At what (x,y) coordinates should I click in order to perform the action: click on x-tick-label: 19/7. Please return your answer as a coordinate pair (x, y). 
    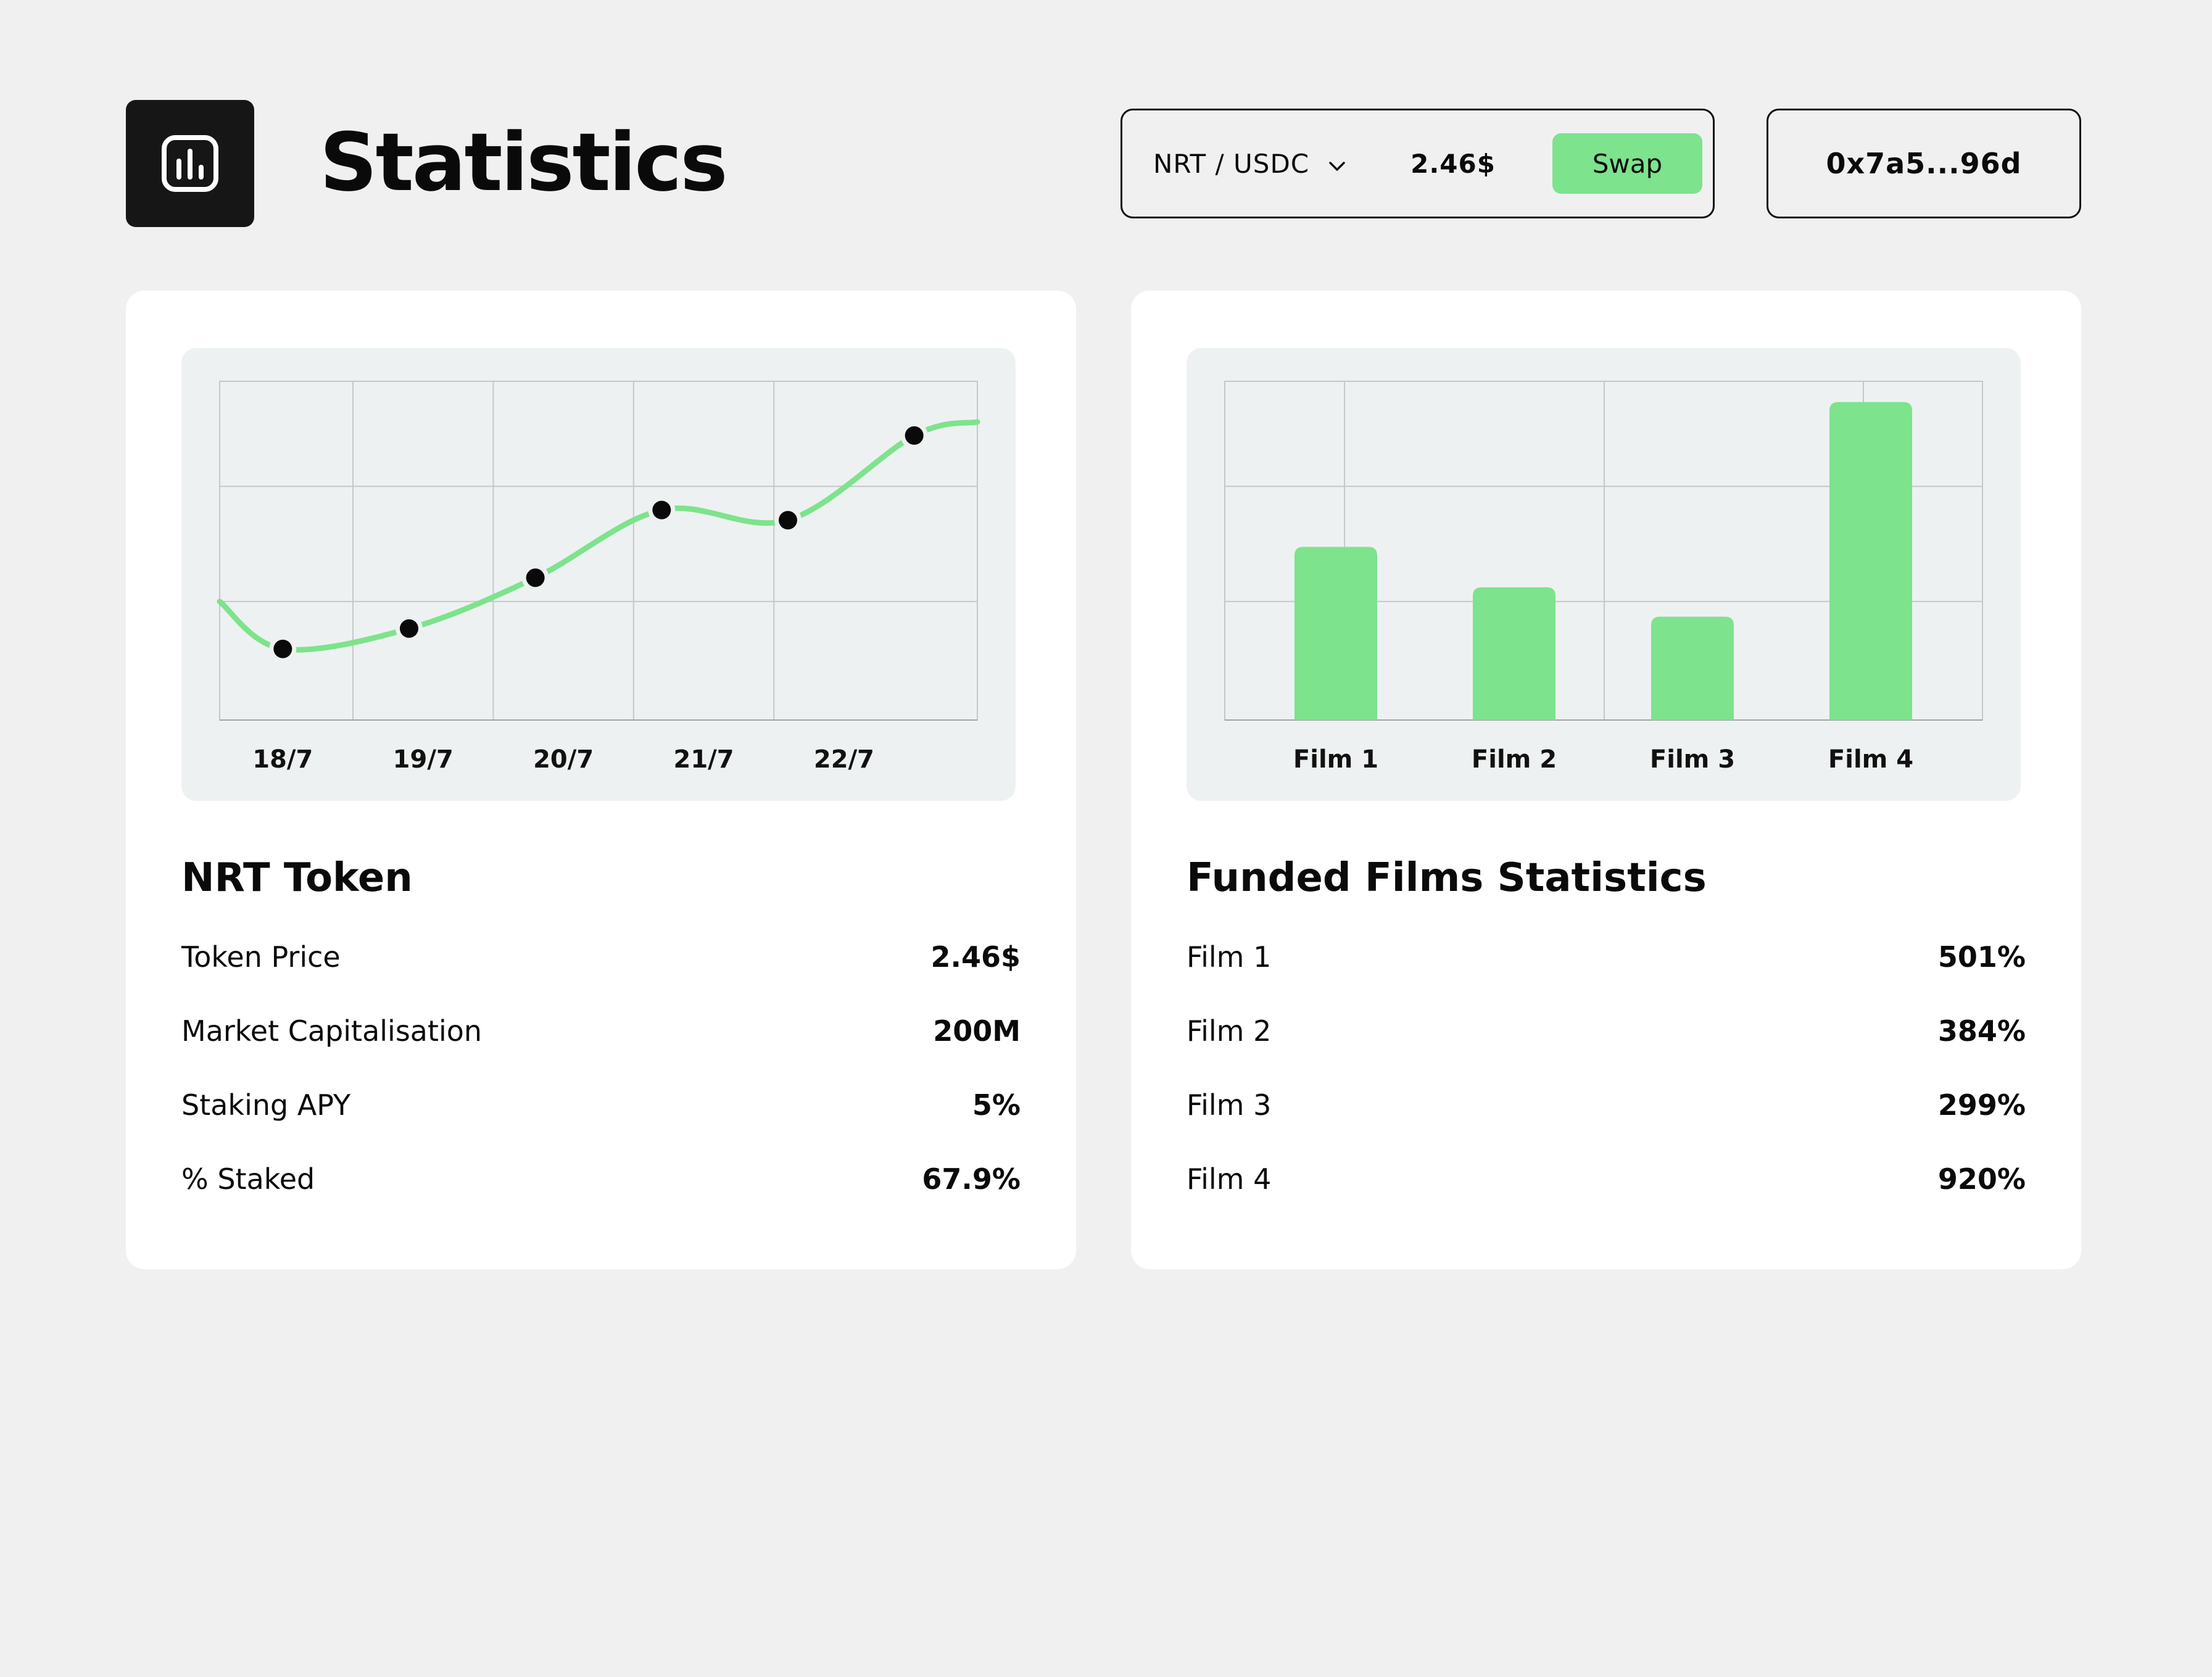
    Looking at the image, I should click on (423, 760).